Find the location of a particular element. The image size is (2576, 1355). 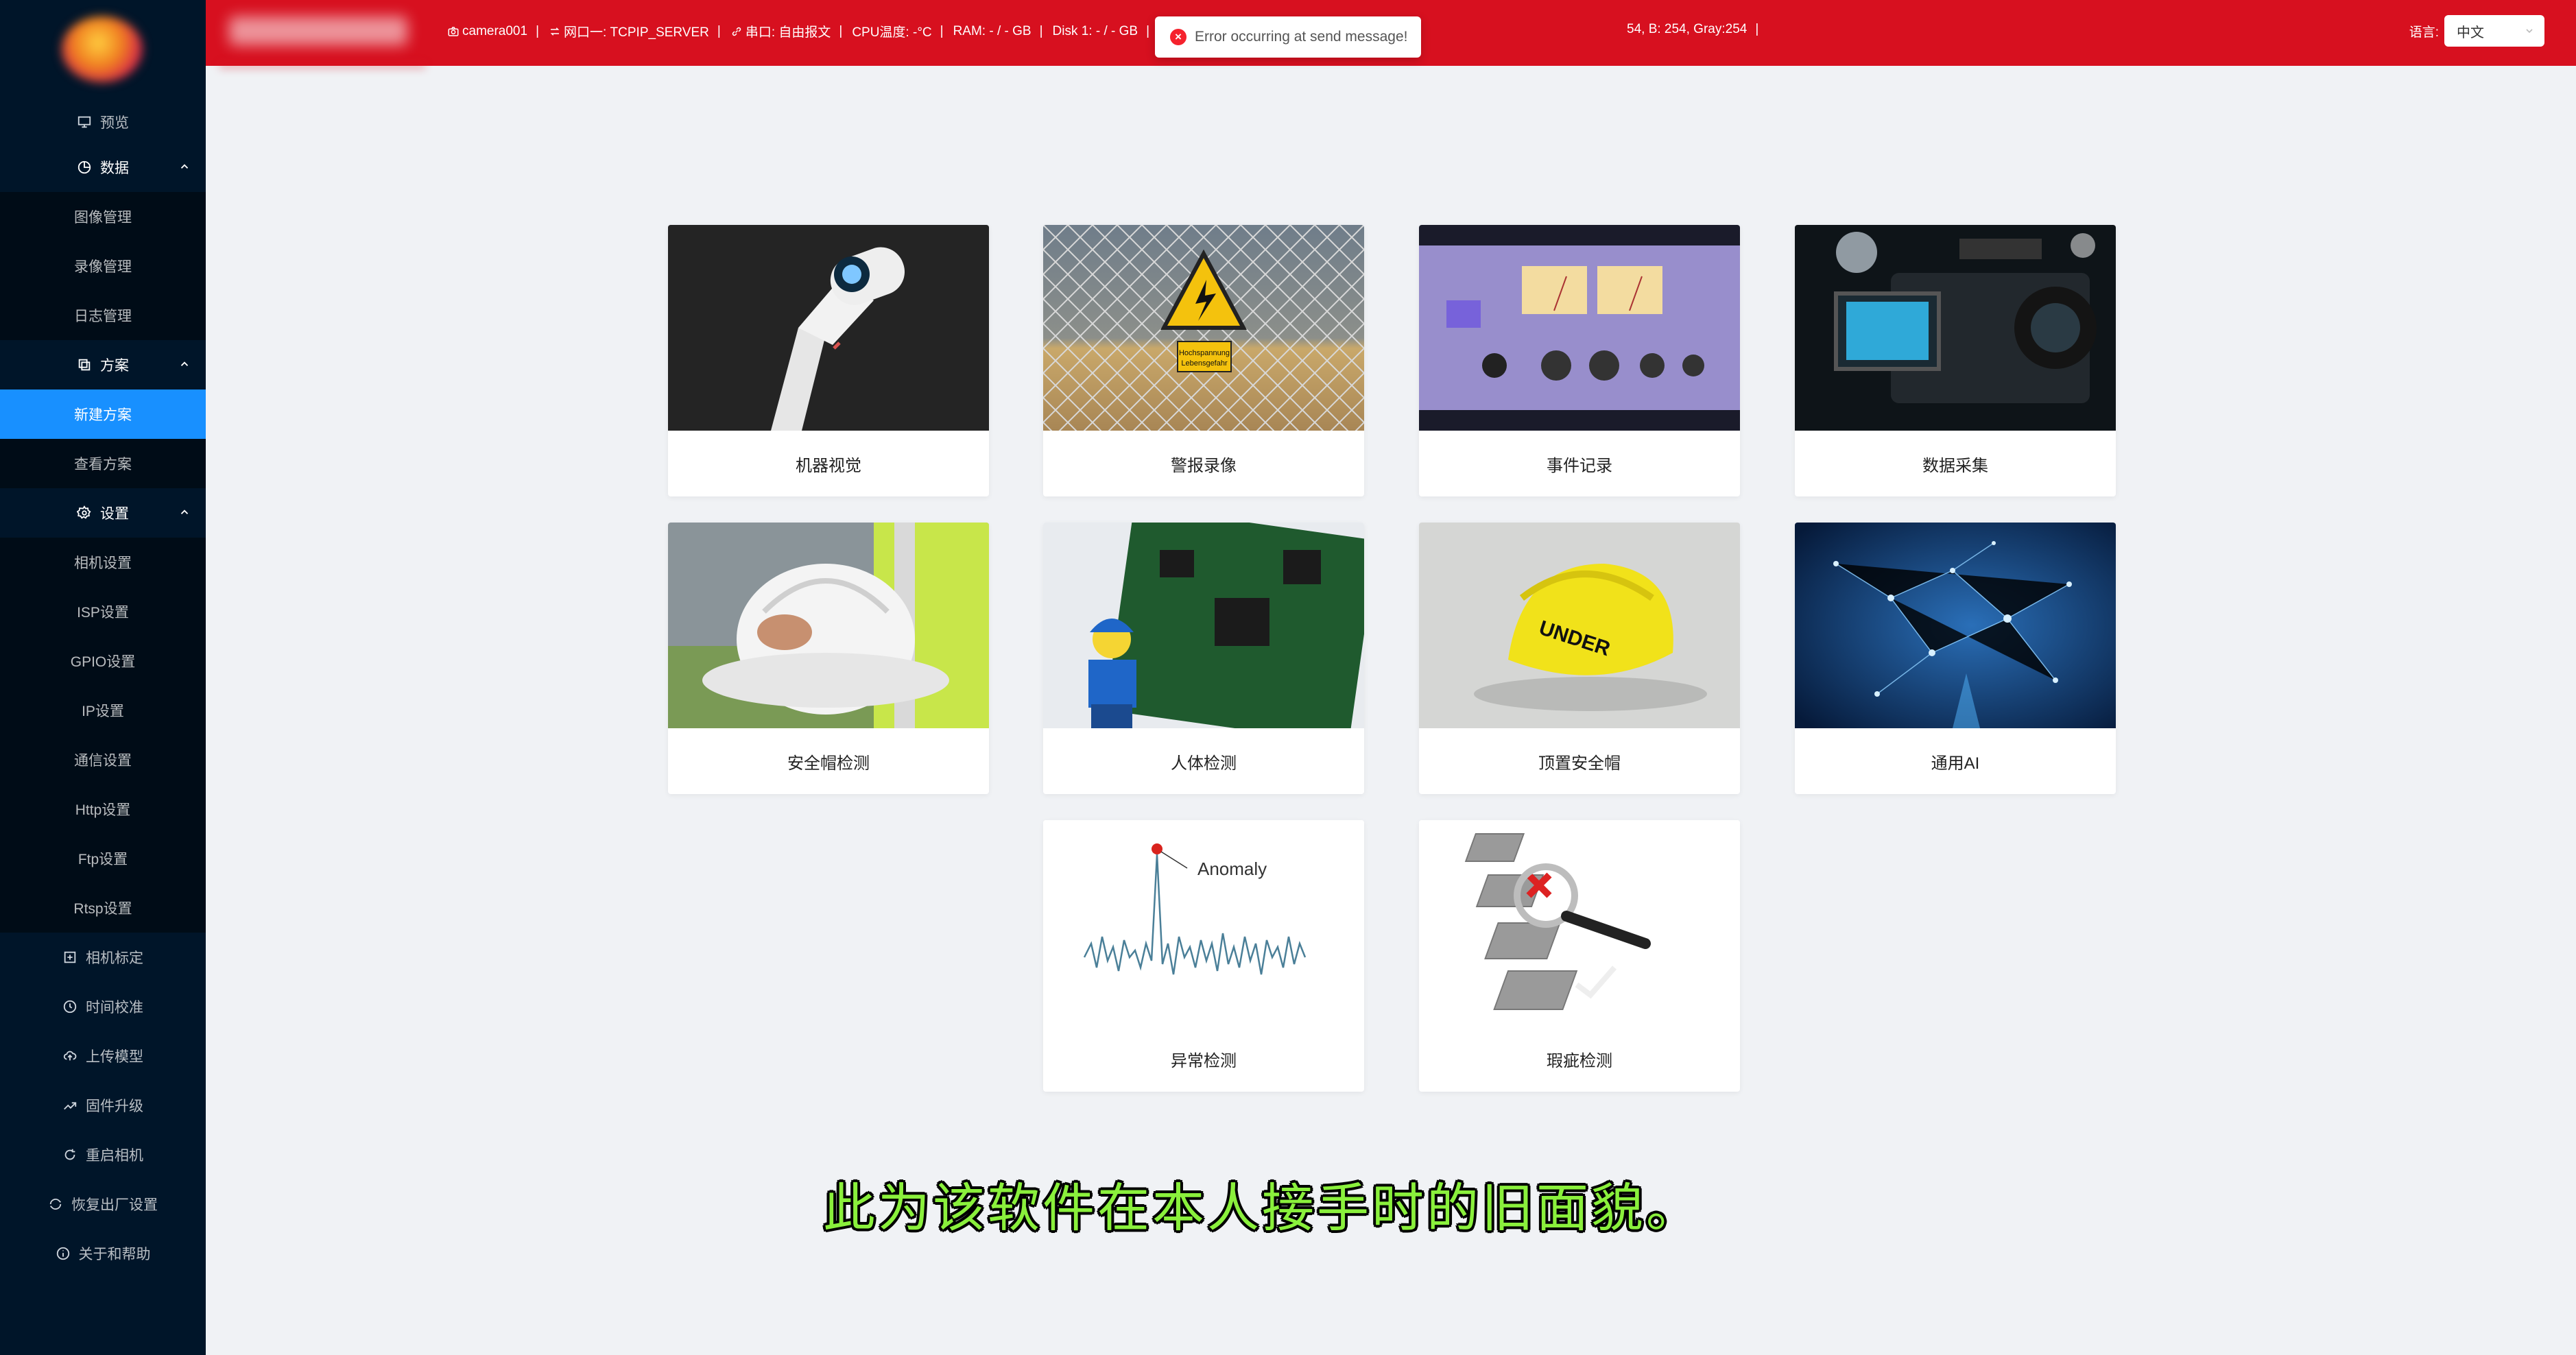

sidebar-item-factory-reset: 恢复出厂设置 is located at coordinates (103, 1204).